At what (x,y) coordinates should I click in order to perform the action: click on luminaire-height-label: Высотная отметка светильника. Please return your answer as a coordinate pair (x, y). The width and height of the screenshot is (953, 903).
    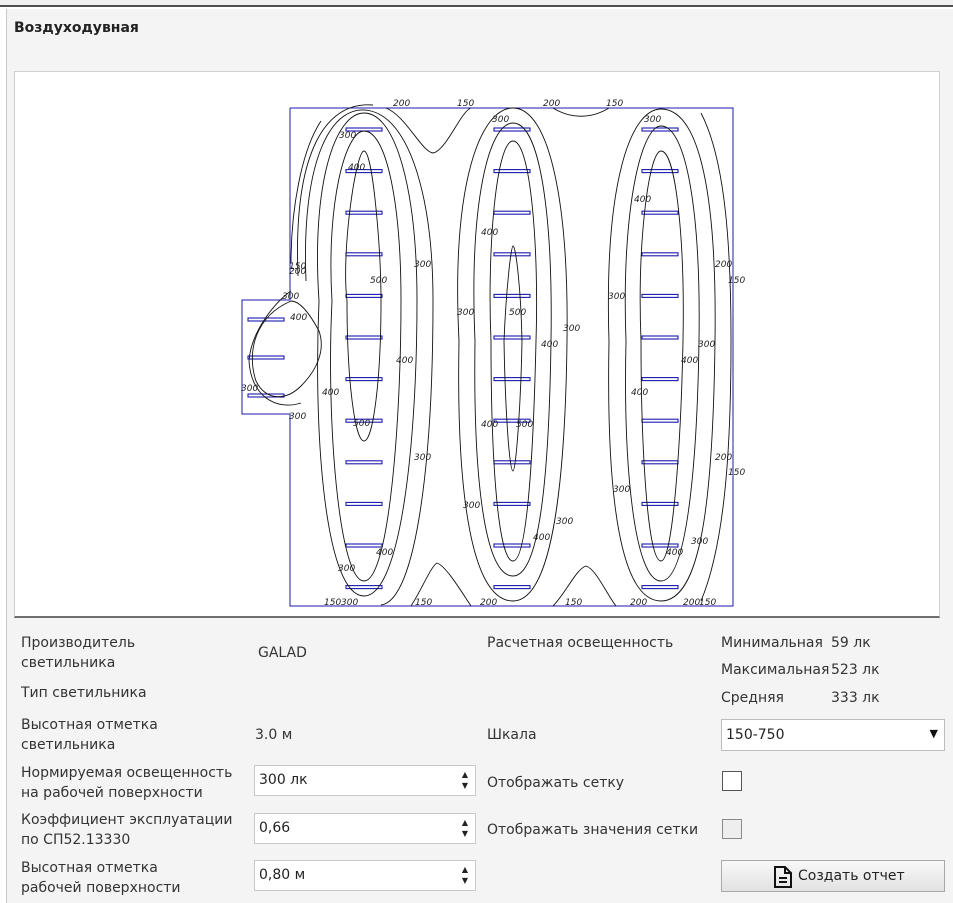
    Looking at the image, I should click on (89, 735).